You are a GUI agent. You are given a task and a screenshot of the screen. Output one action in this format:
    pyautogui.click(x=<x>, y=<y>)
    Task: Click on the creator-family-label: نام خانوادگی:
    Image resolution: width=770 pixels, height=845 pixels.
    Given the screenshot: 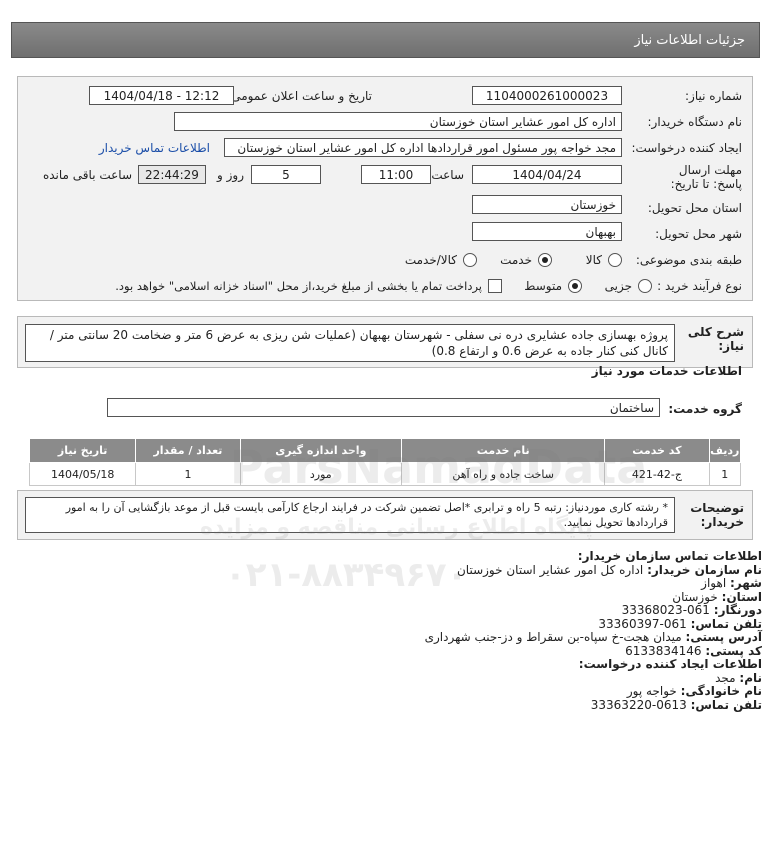 What is the action you would take?
    pyautogui.click(x=721, y=691)
    